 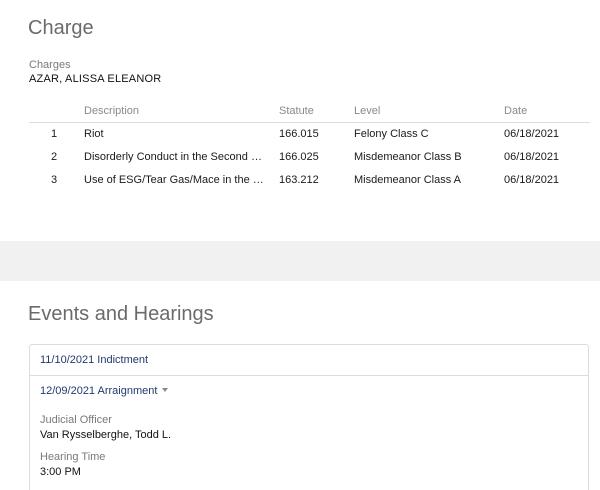 What do you see at coordinates (408, 157) in the screenshot?
I see `charge-level: Misdemeanor Class B` at bounding box center [408, 157].